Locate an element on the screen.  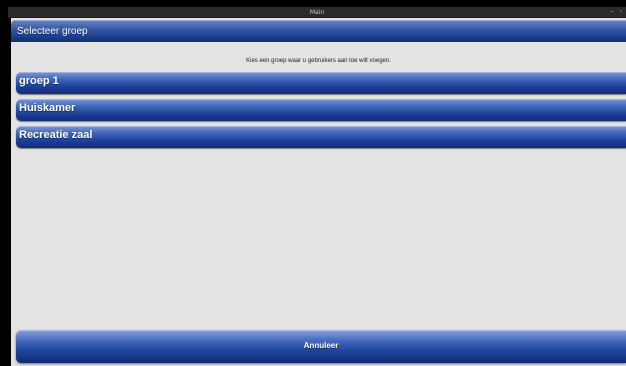
cancel-button: Annuleer is located at coordinates (321, 346).